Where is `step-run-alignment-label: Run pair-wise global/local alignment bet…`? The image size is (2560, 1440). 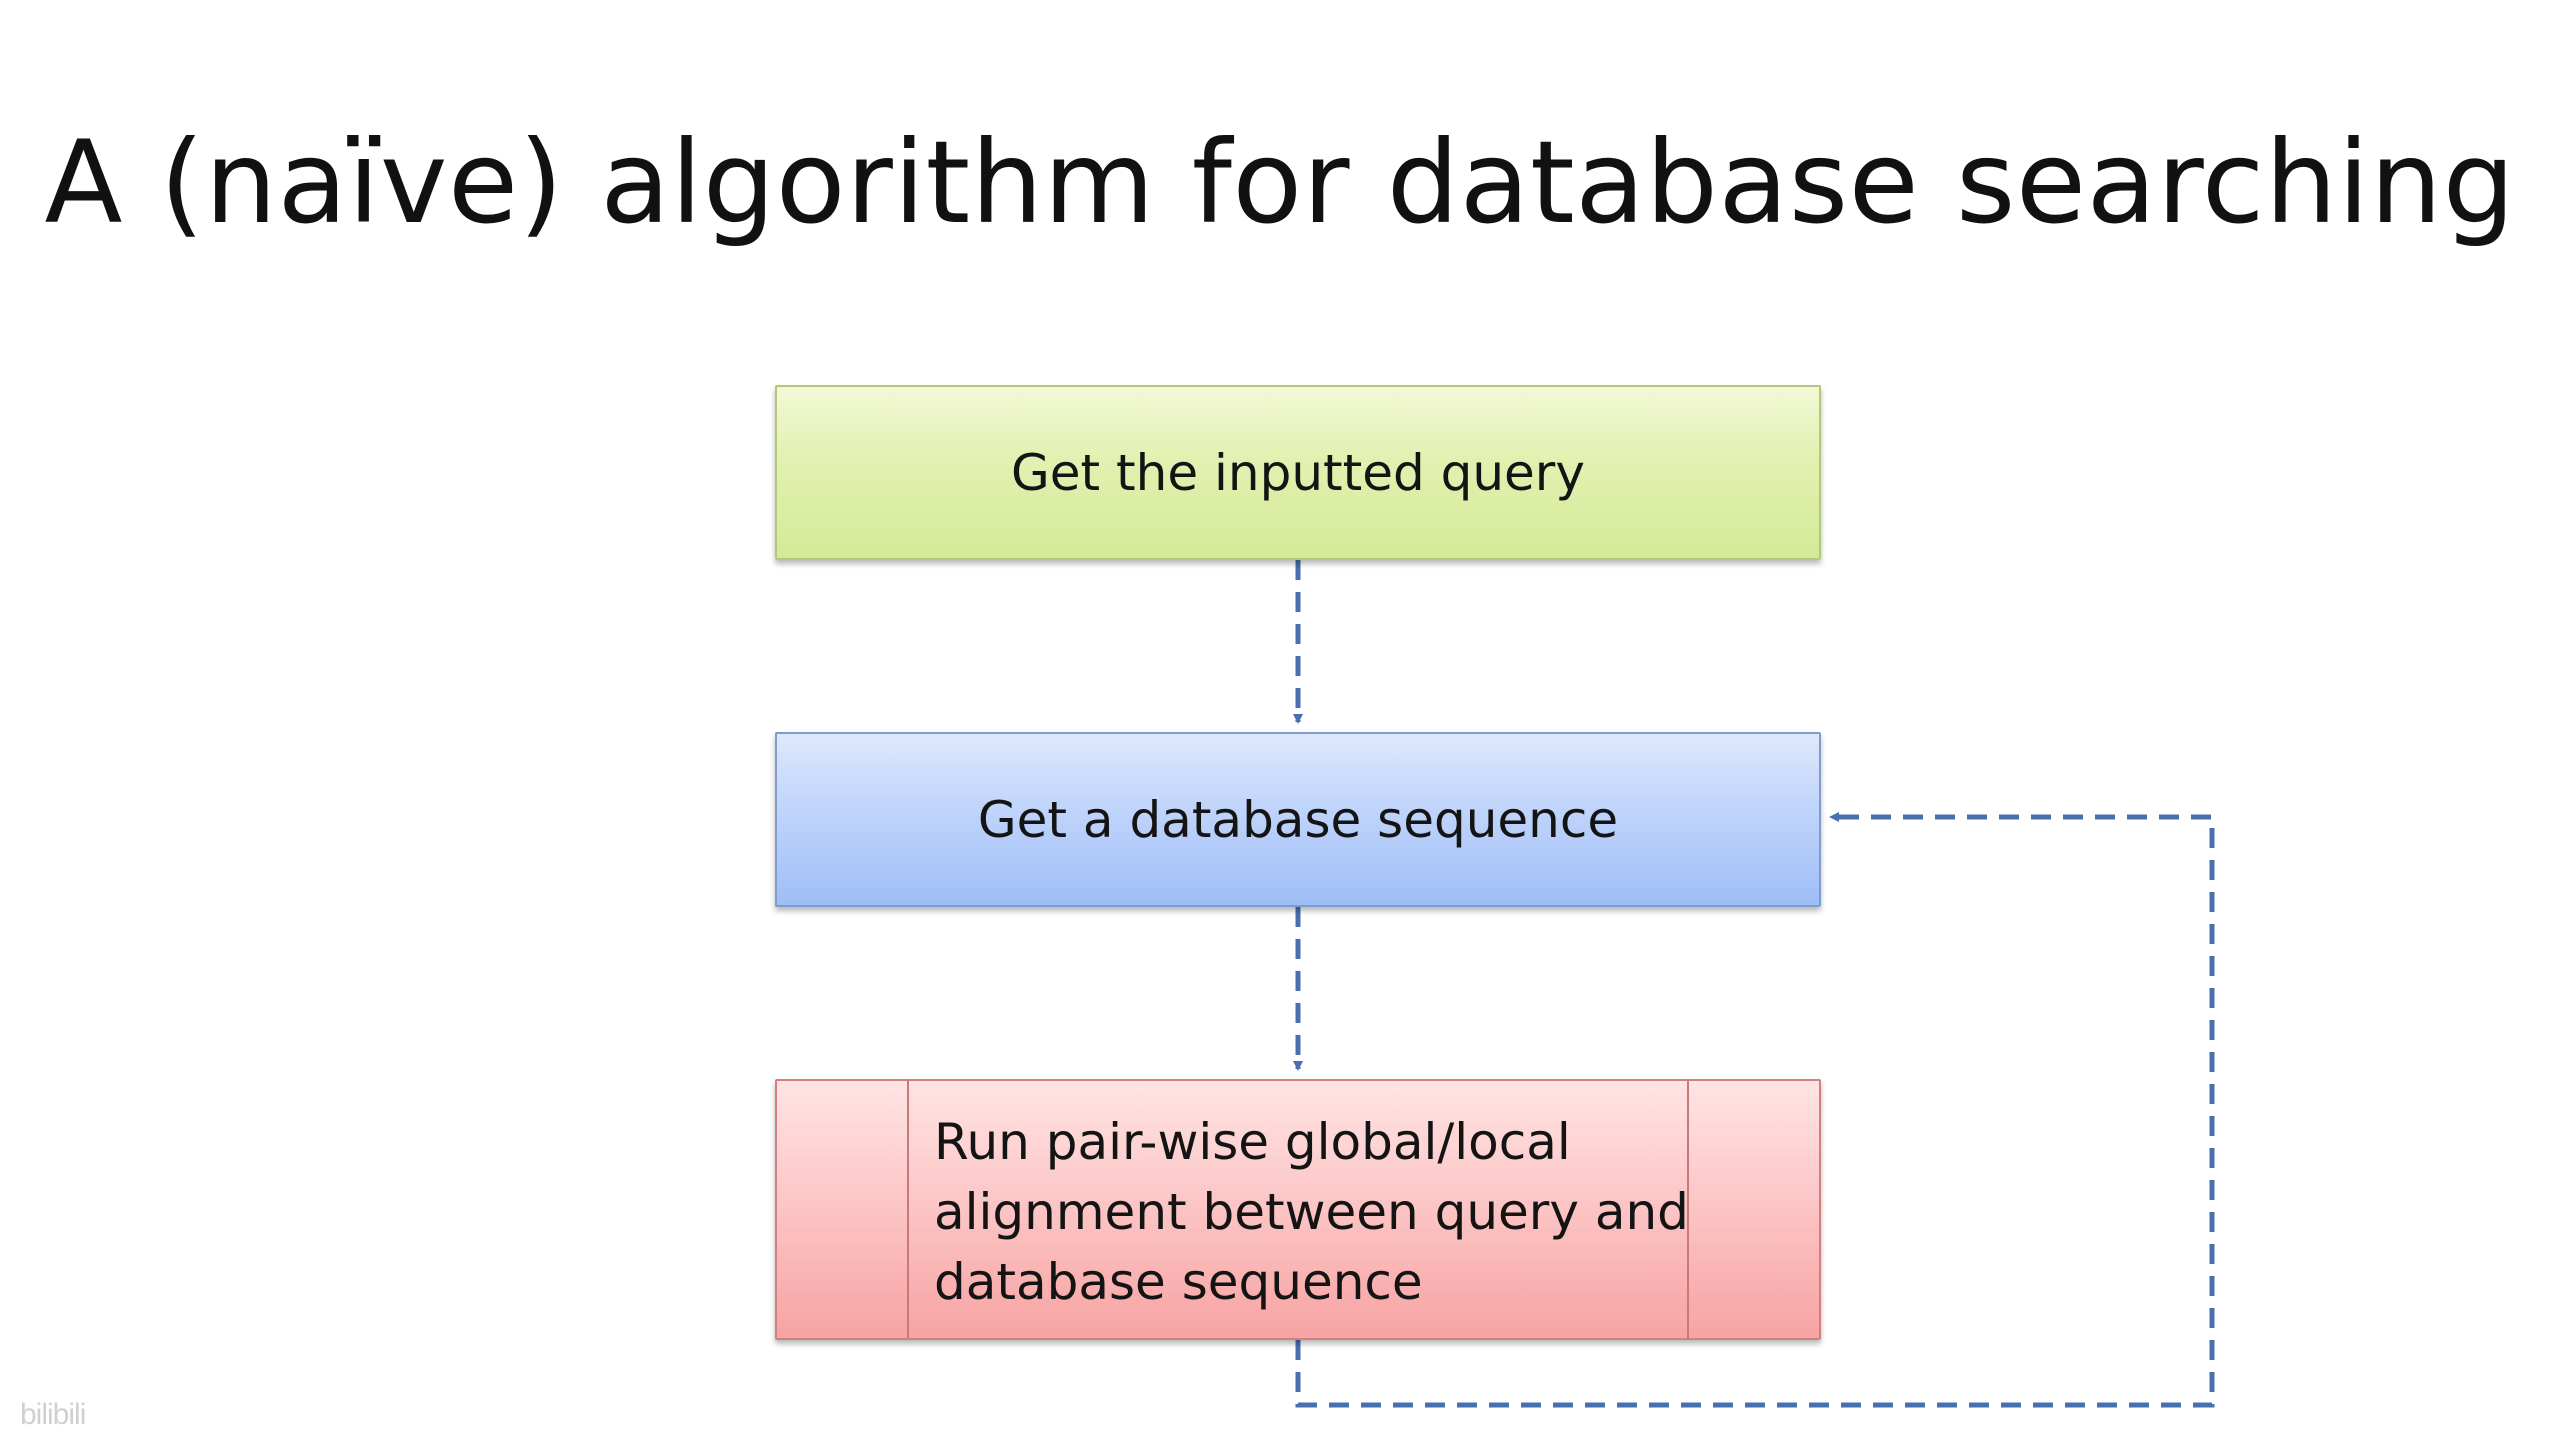
step-run-alignment-label: Run pair-wise global/local alignment bet… is located at coordinates (1314, 1212).